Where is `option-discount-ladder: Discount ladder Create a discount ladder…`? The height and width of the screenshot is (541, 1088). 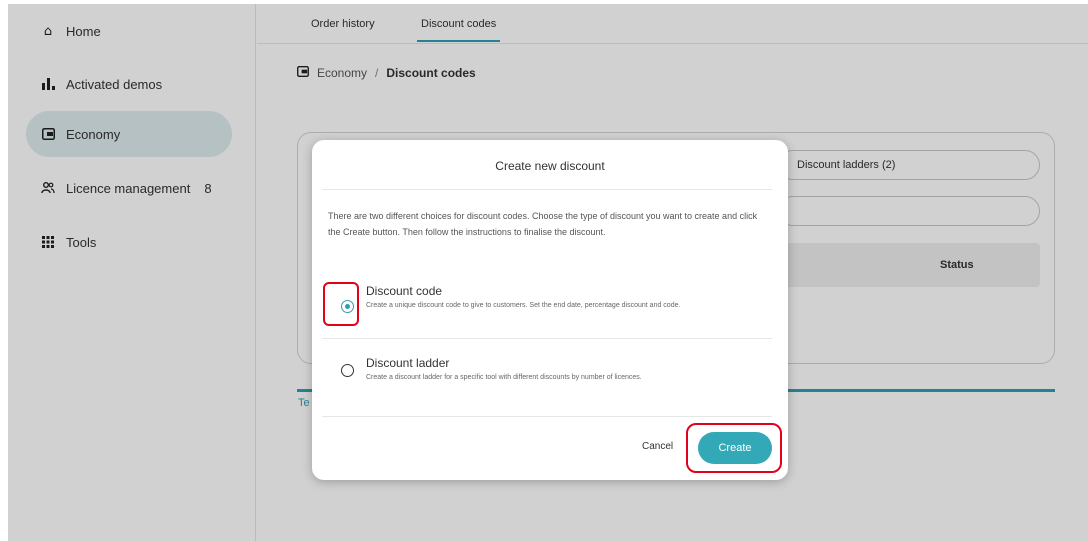
option-discount-ladder: Discount ladder Create a discount ladder… is located at coordinates (547, 374).